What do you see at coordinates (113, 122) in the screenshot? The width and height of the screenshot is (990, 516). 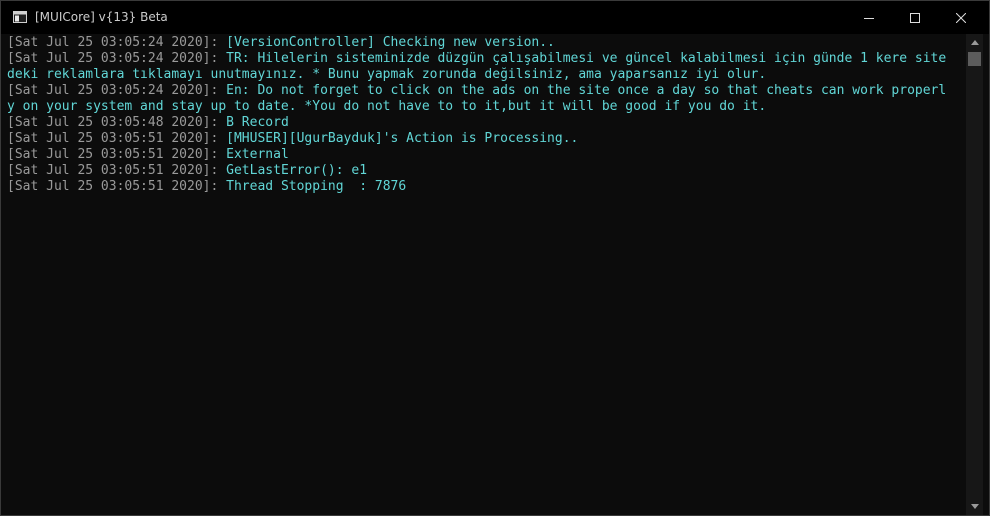 I see `log-timestamp: [Sat Jul 25 03:05:48 2020]:` at bounding box center [113, 122].